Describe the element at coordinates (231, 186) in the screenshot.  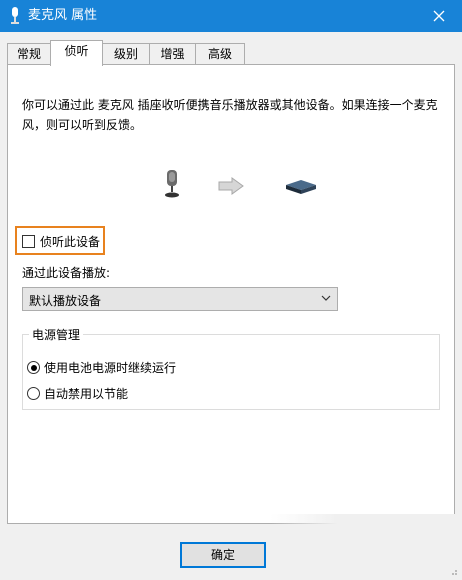
I see `arrow-right-icon` at that location.